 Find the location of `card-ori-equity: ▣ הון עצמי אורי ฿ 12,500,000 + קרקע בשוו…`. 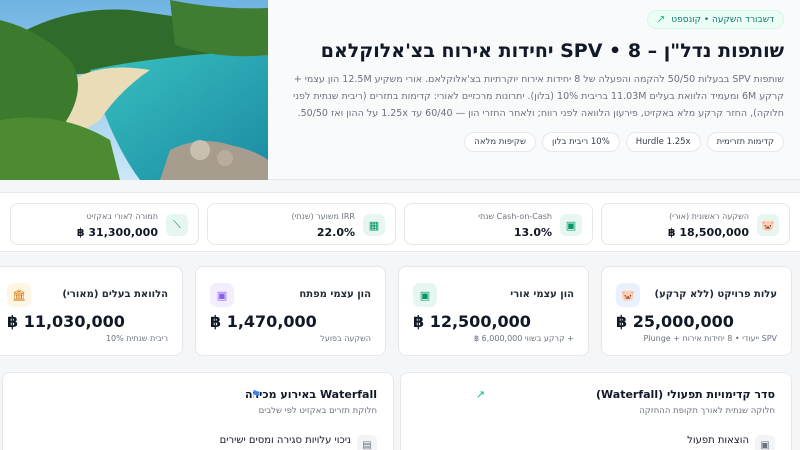

card-ori-equity: ▣ הון עצמי אורי ฿ 12,500,000 + קרקע בשוו… is located at coordinates (493, 311).